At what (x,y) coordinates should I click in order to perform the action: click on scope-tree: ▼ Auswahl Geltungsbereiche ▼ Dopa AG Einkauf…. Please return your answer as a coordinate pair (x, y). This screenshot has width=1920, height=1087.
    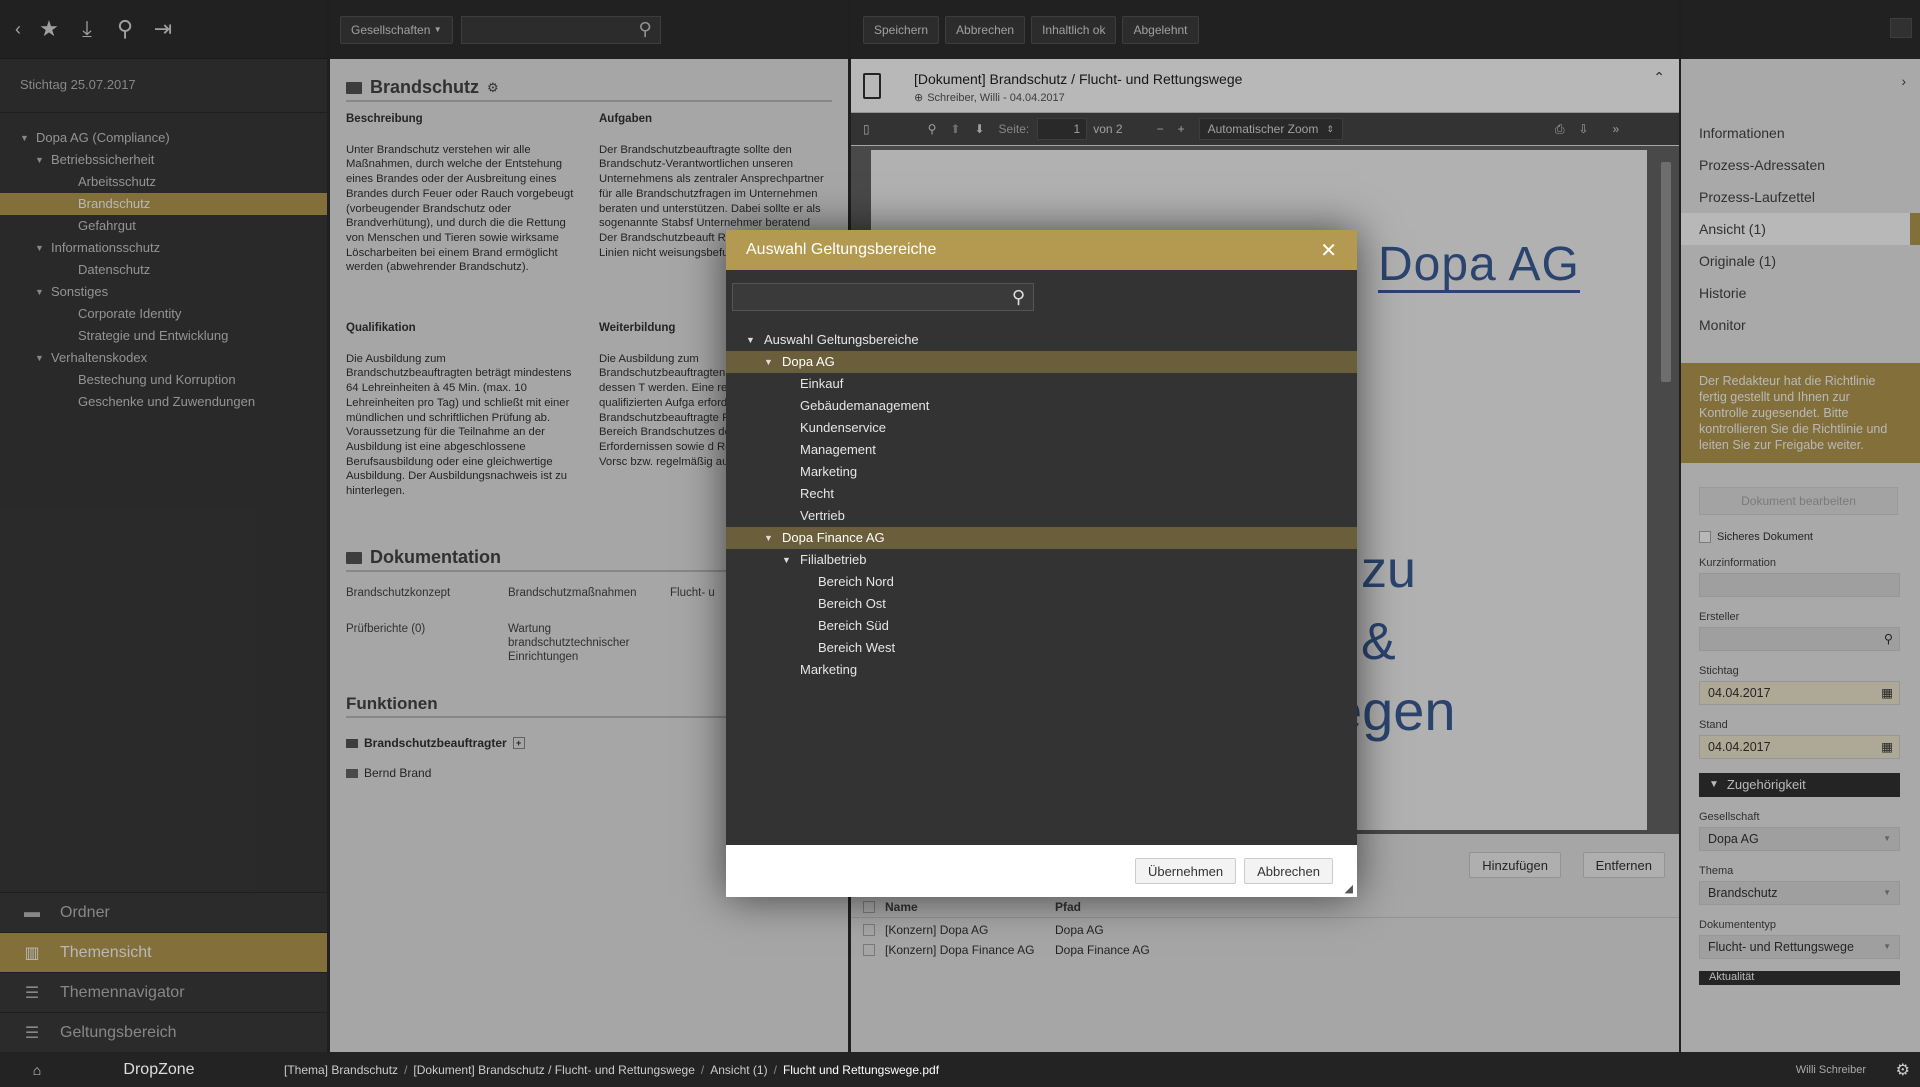
    Looking at the image, I should click on (1041, 505).